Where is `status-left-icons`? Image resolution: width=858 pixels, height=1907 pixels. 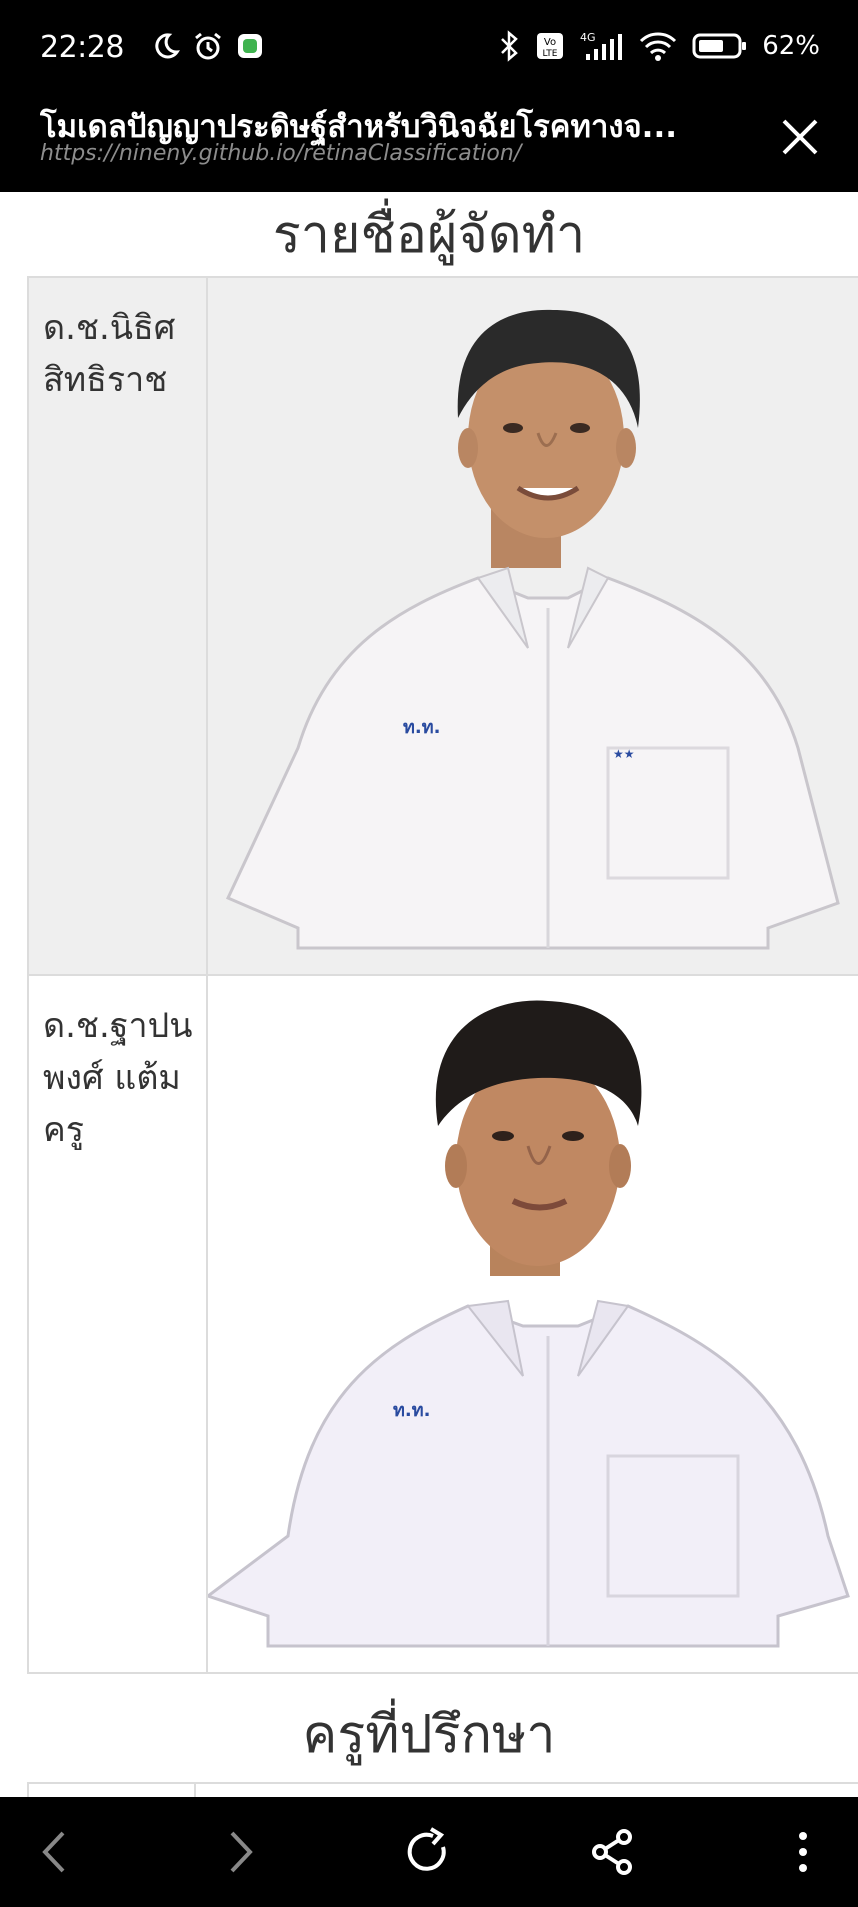 status-left-icons is located at coordinates (207, 46).